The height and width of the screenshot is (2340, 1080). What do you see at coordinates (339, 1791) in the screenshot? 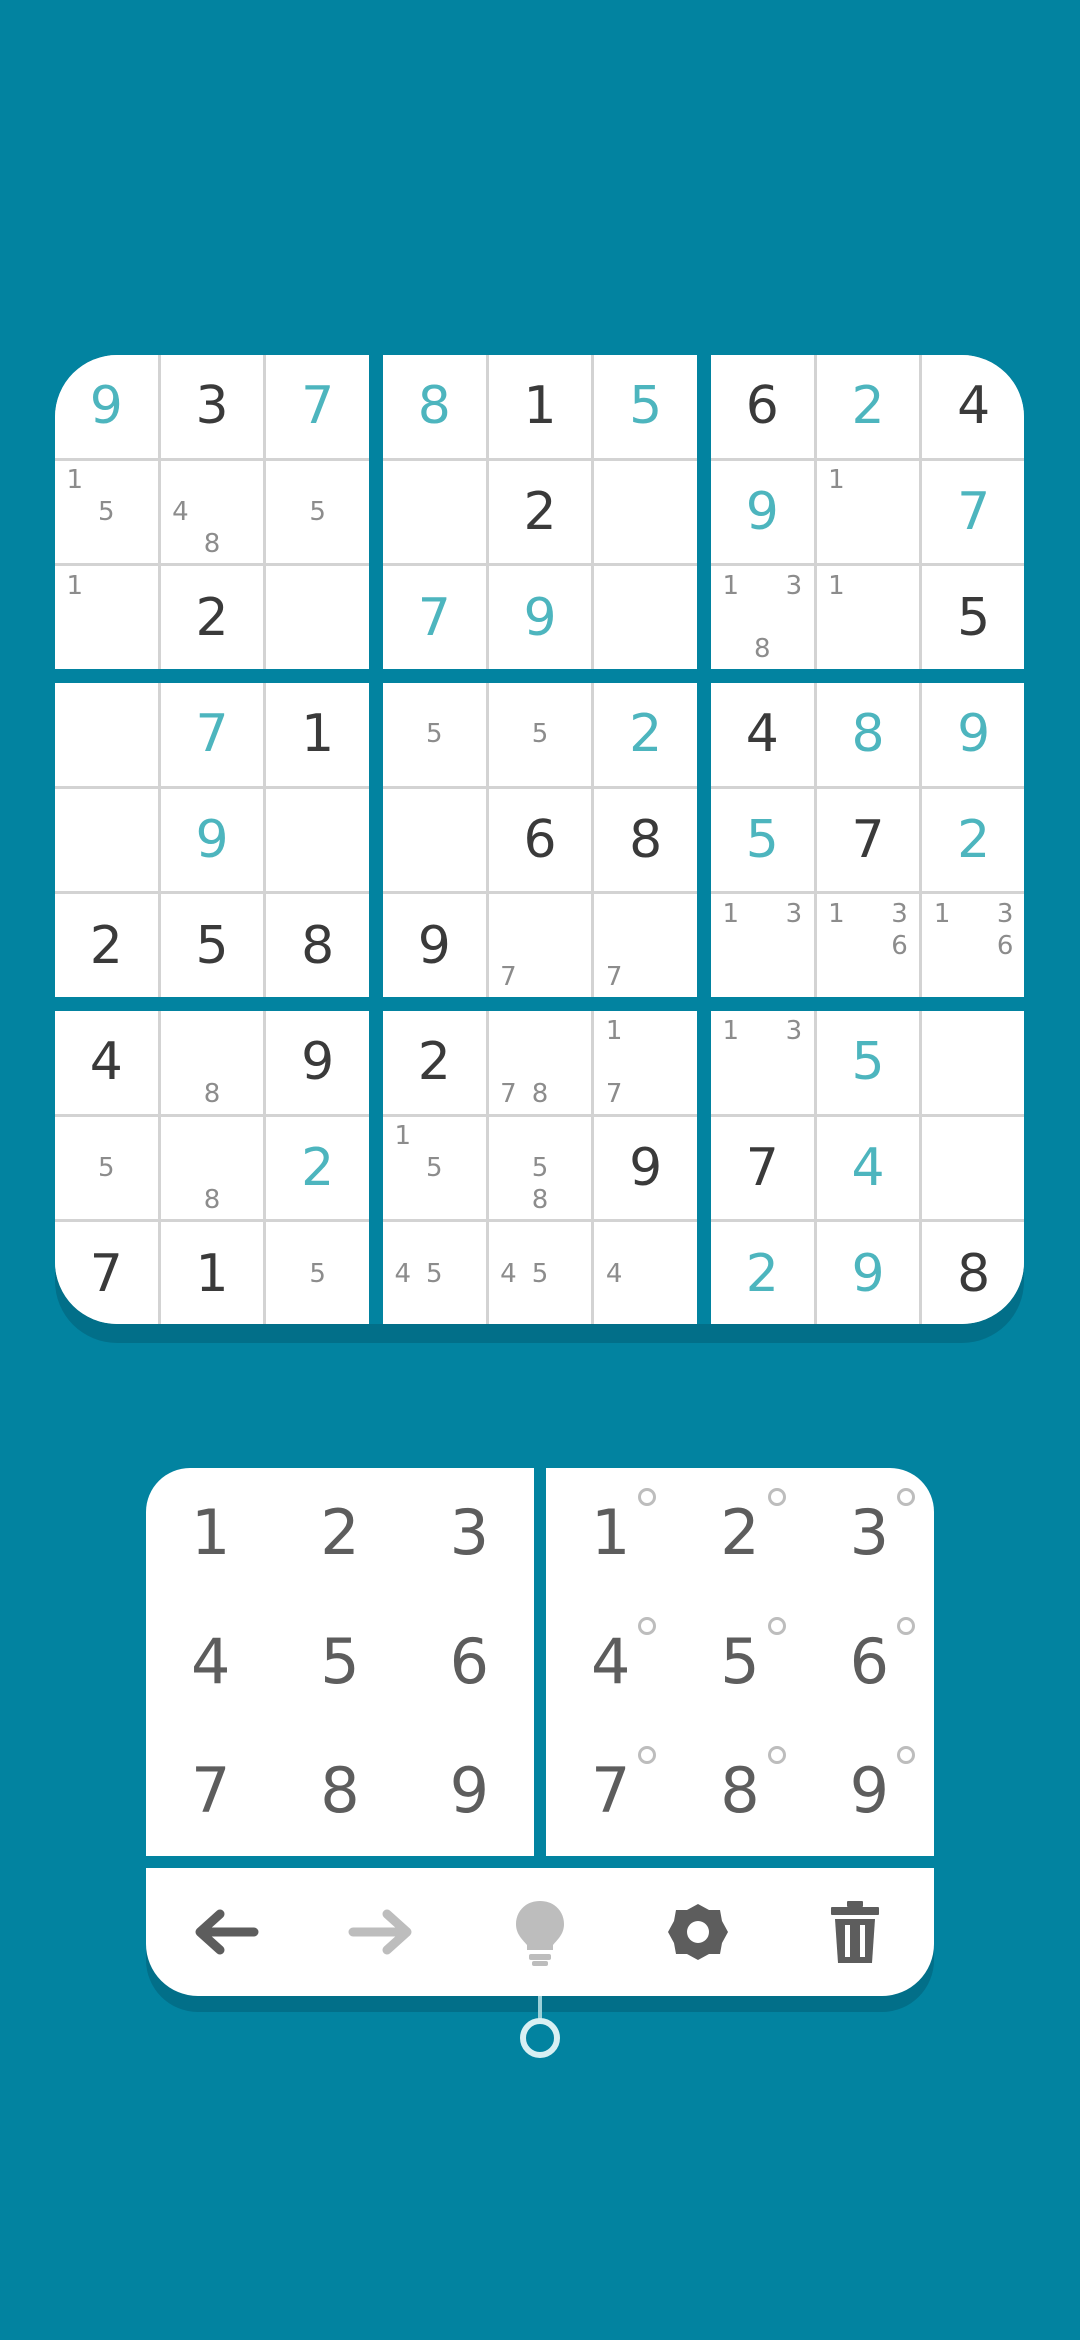
I see `digit-key: 8` at bounding box center [339, 1791].